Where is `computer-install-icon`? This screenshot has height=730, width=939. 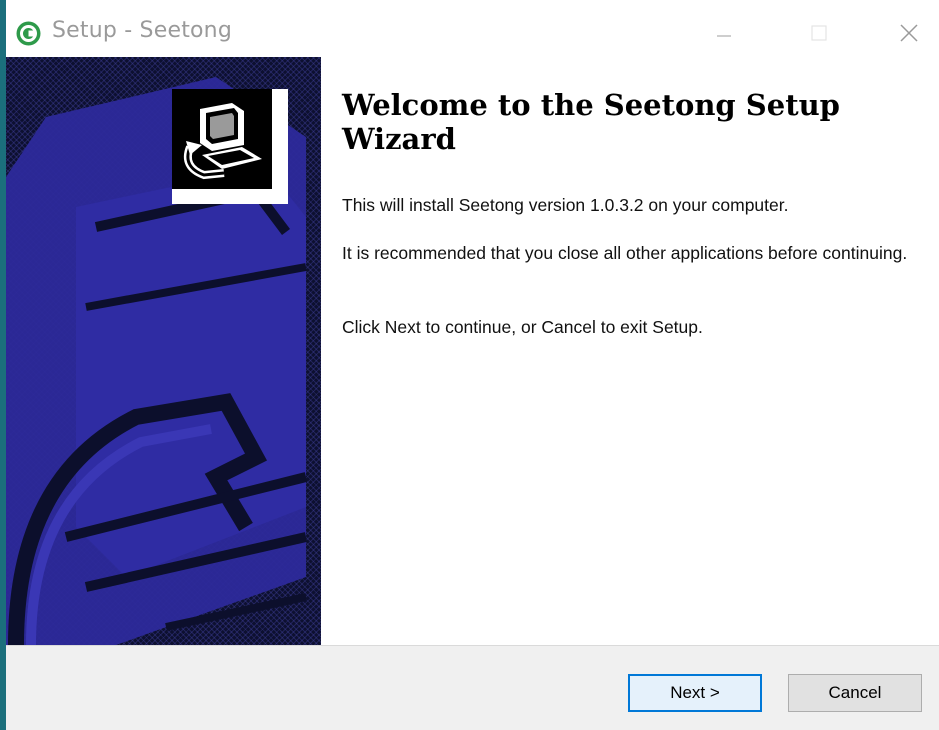
computer-install-icon is located at coordinates (222, 139).